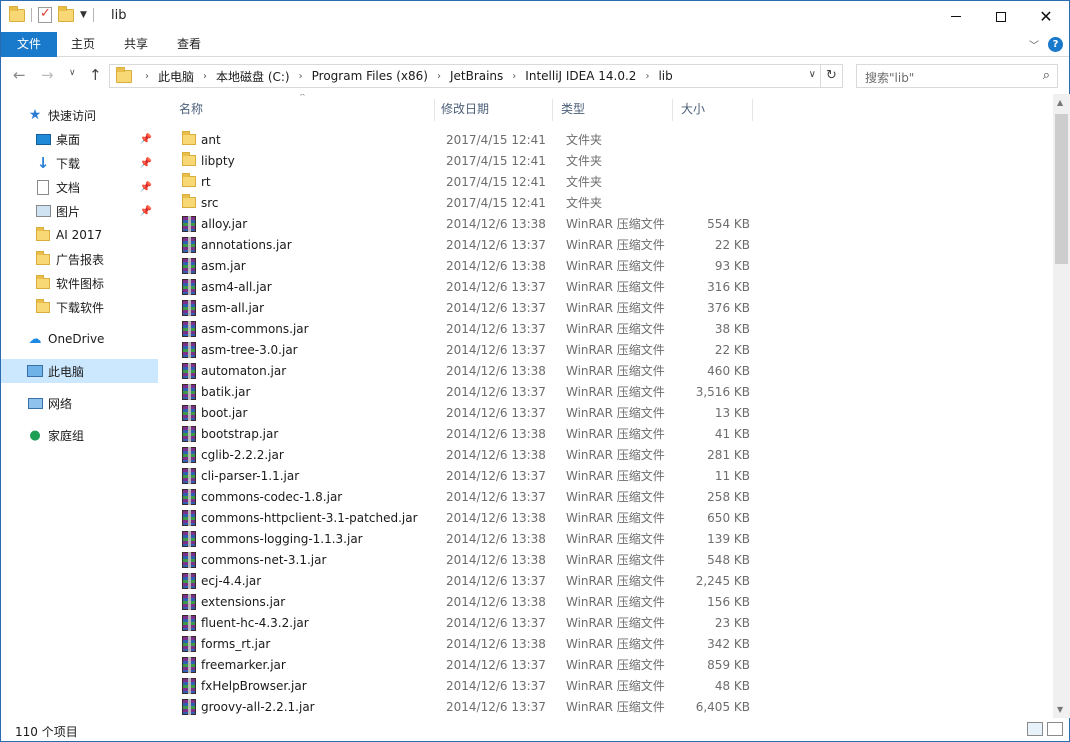  Describe the element at coordinates (957, 76) in the screenshot. I see `search-input: 搜索"lib" ⌕` at that location.